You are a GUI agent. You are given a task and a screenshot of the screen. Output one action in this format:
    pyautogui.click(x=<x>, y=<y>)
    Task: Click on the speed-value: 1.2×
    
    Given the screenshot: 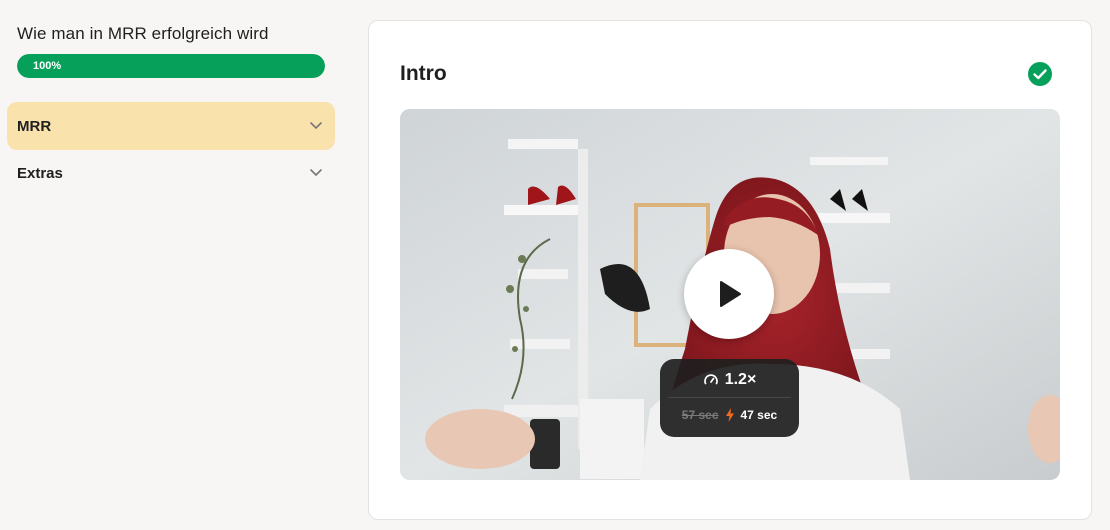 What is the action you would take?
    pyautogui.click(x=740, y=379)
    